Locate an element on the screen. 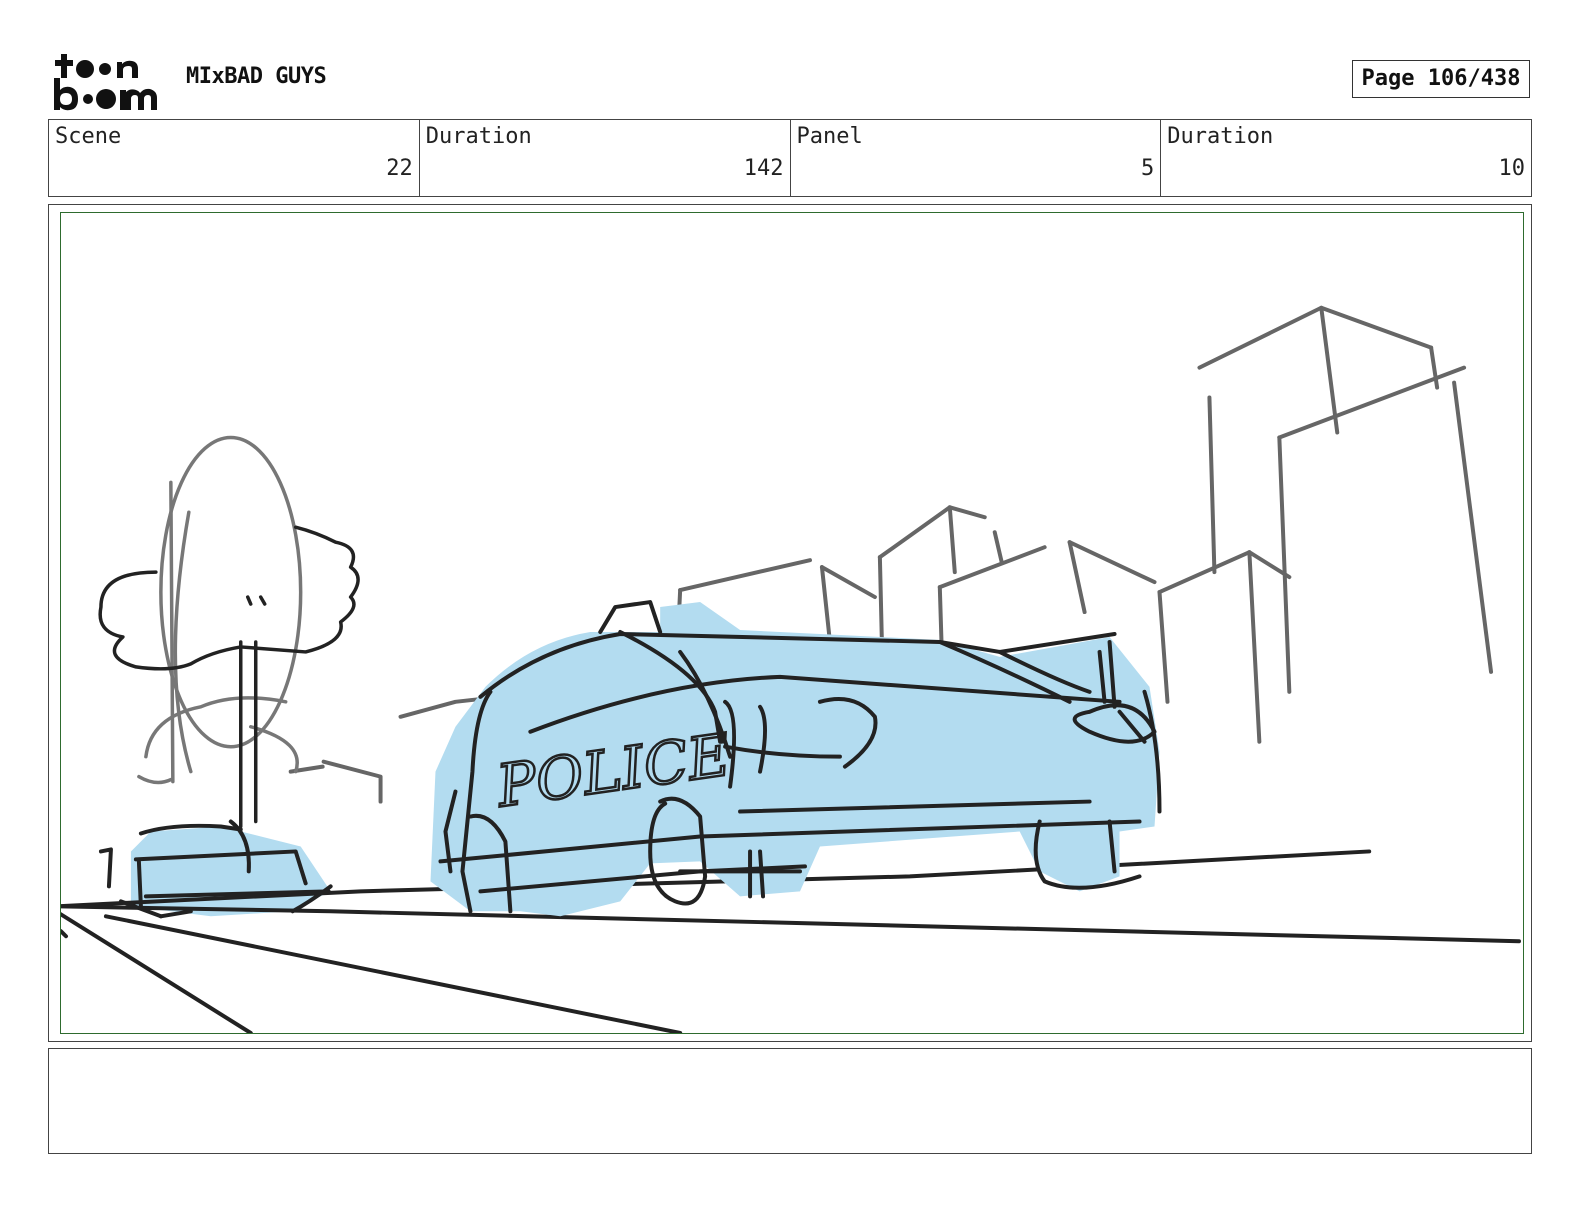  scene-value: 22 is located at coordinates (399, 168).